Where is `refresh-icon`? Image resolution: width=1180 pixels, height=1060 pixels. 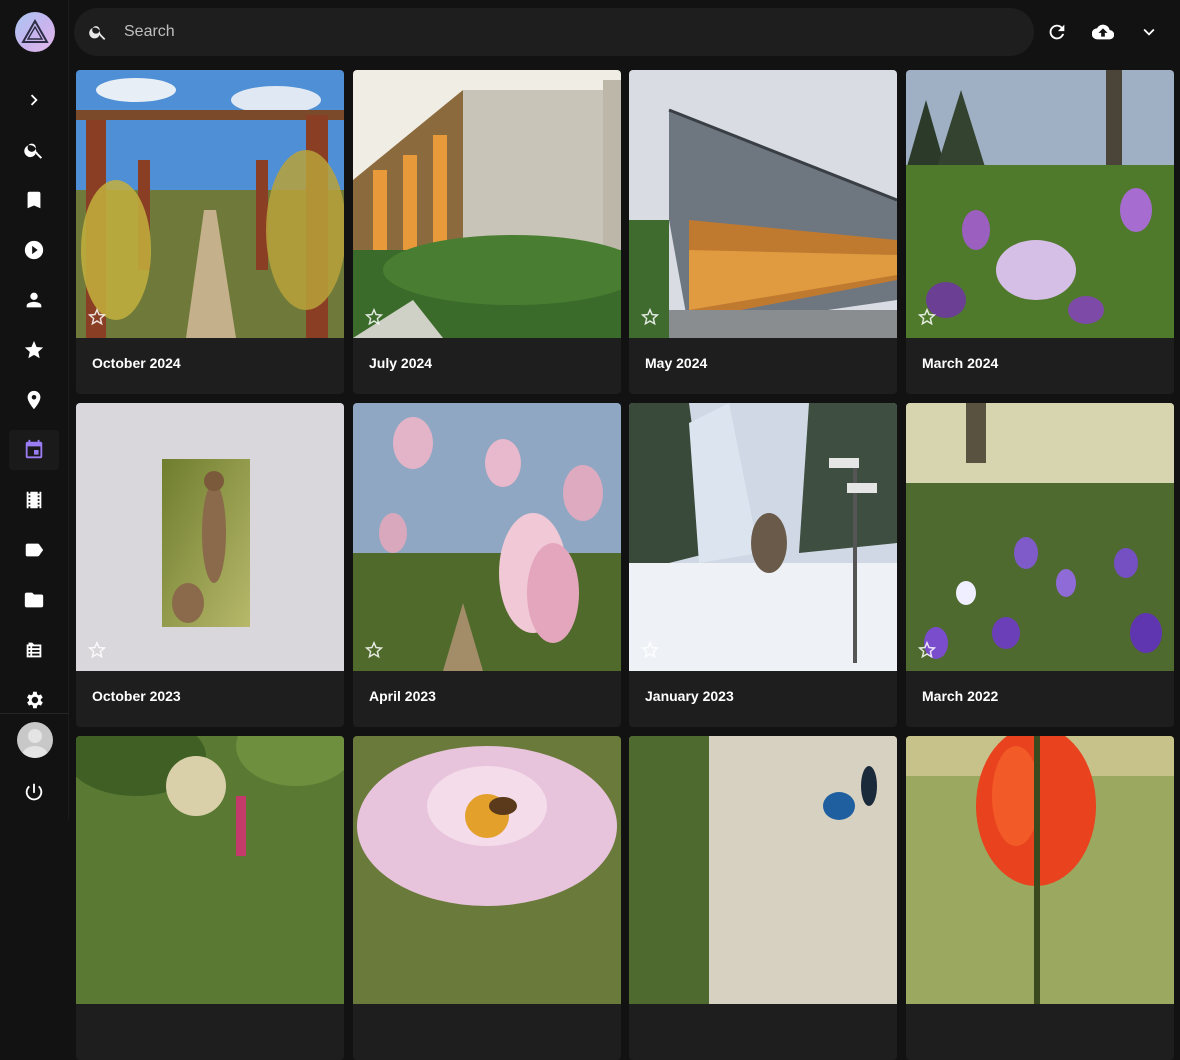
refresh-icon is located at coordinates (1057, 32).